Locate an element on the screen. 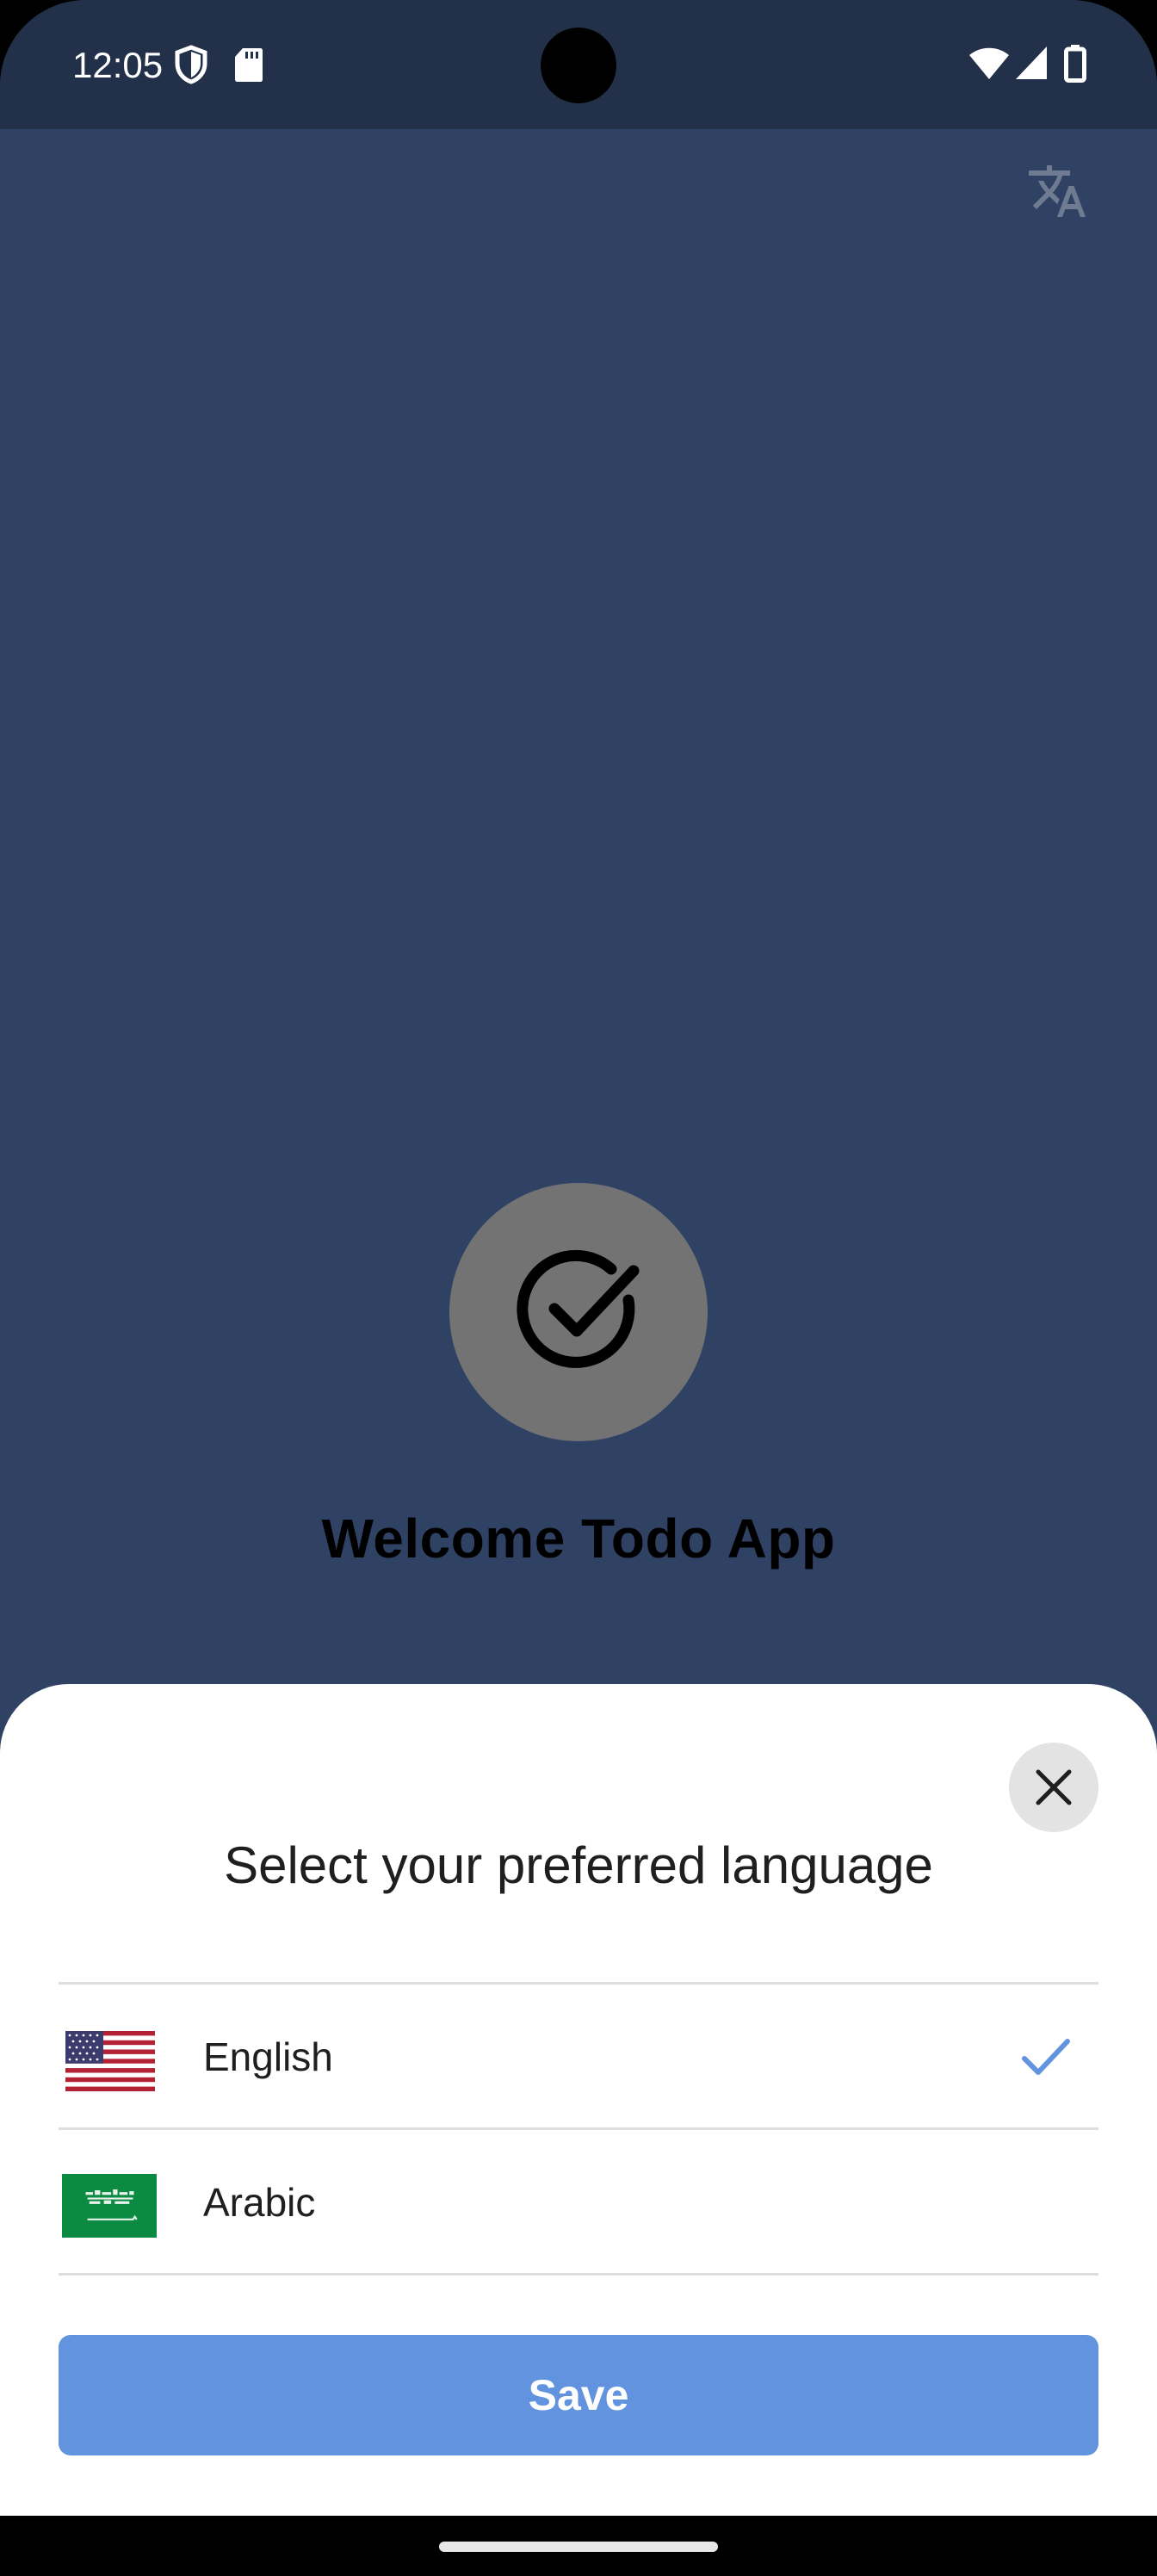 The height and width of the screenshot is (2576, 1157). saudi-flag-icon is located at coordinates (110, 2206).